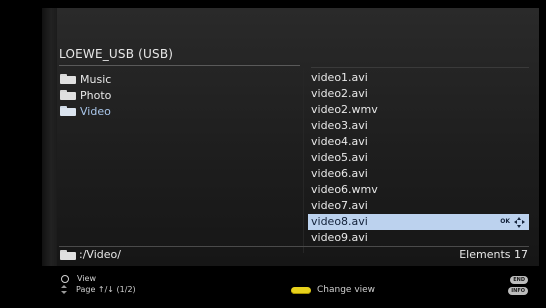 This screenshot has height=308, width=546. Describe the element at coordinates (344, 109) in the screenshot. I see `file-label: video2.wmv` at that location.